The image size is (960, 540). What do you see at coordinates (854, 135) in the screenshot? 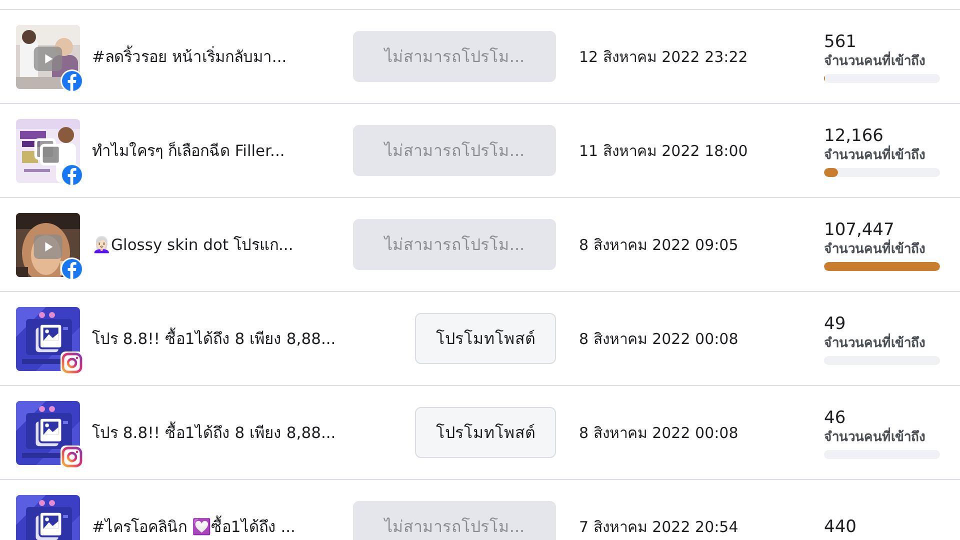
I see `reach-count: 12,166` at bounding box center [854, 135].